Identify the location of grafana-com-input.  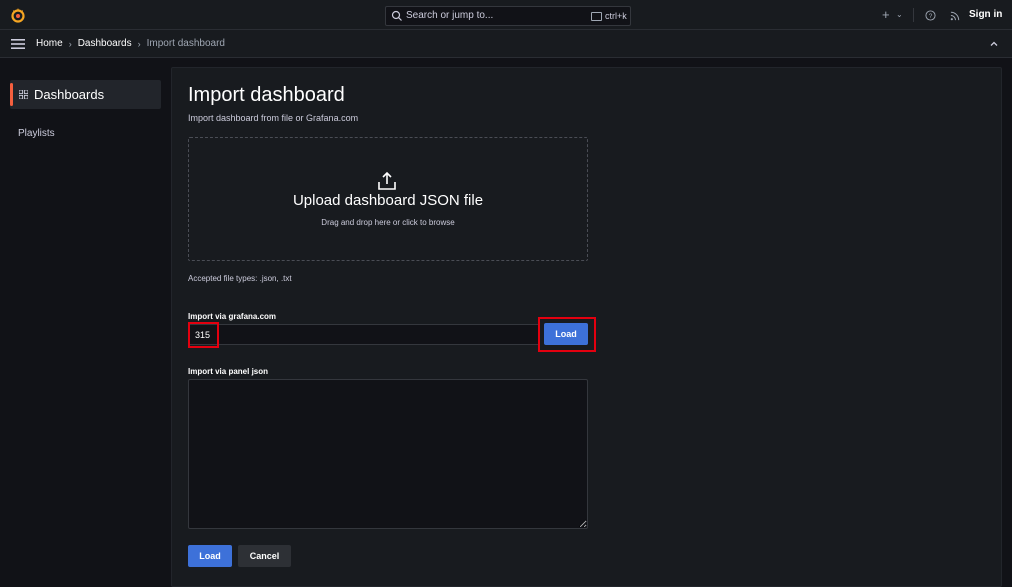
(364, 334).